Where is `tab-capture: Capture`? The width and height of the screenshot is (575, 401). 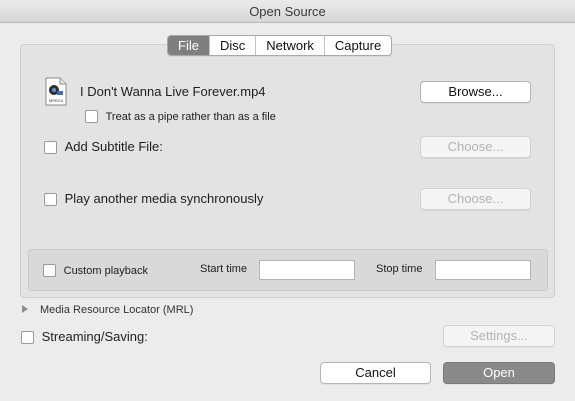 tab-capture: Capture is located at coordinates (357, 45).